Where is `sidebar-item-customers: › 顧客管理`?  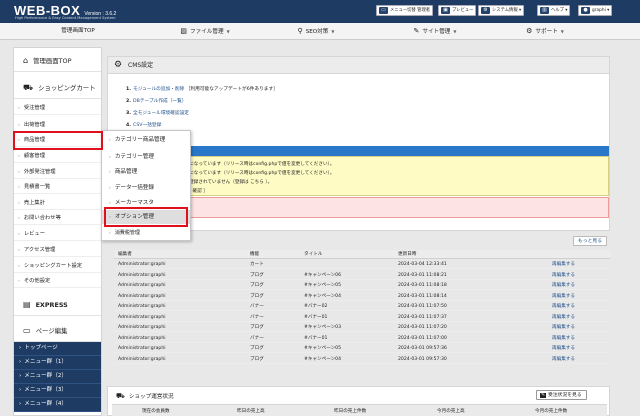 sidebar-item-customers: › 顧客管理 is located at coordinates (57, 156).